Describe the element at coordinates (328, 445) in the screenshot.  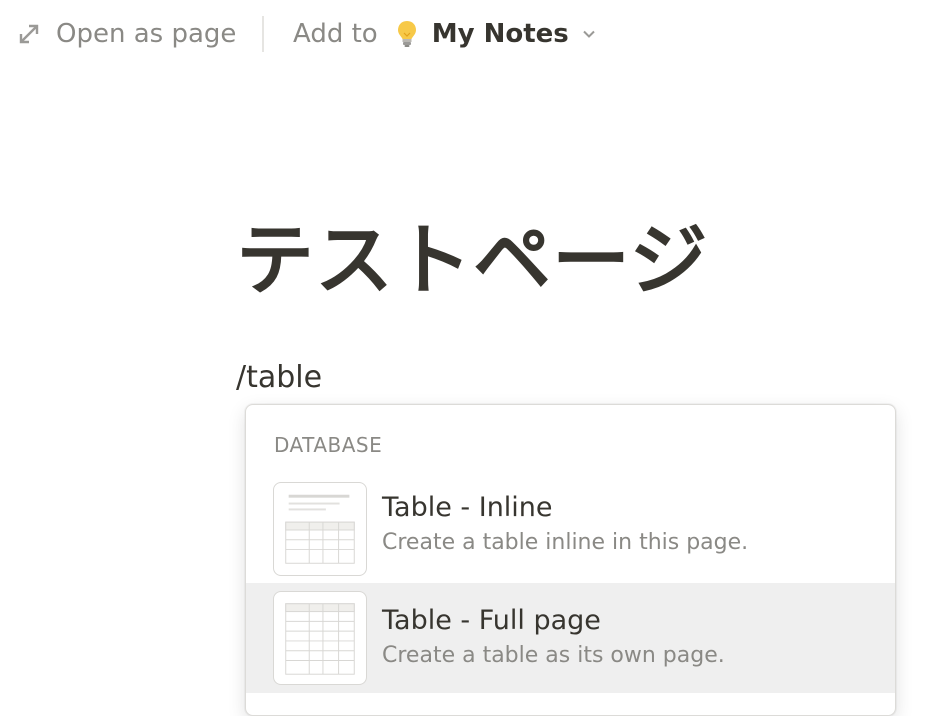
I see `section-label-database: DATABASE` at that location.